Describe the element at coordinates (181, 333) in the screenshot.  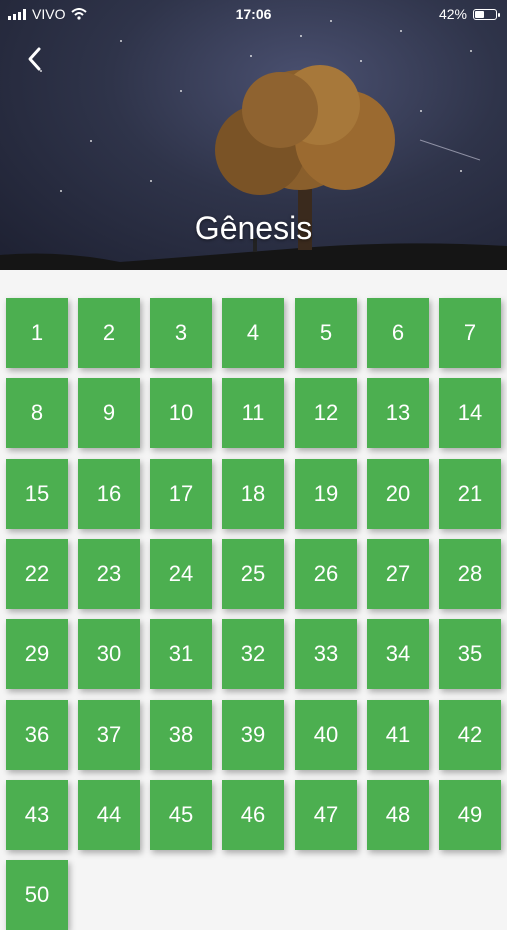
I see `chapter-button: 3` at that location.